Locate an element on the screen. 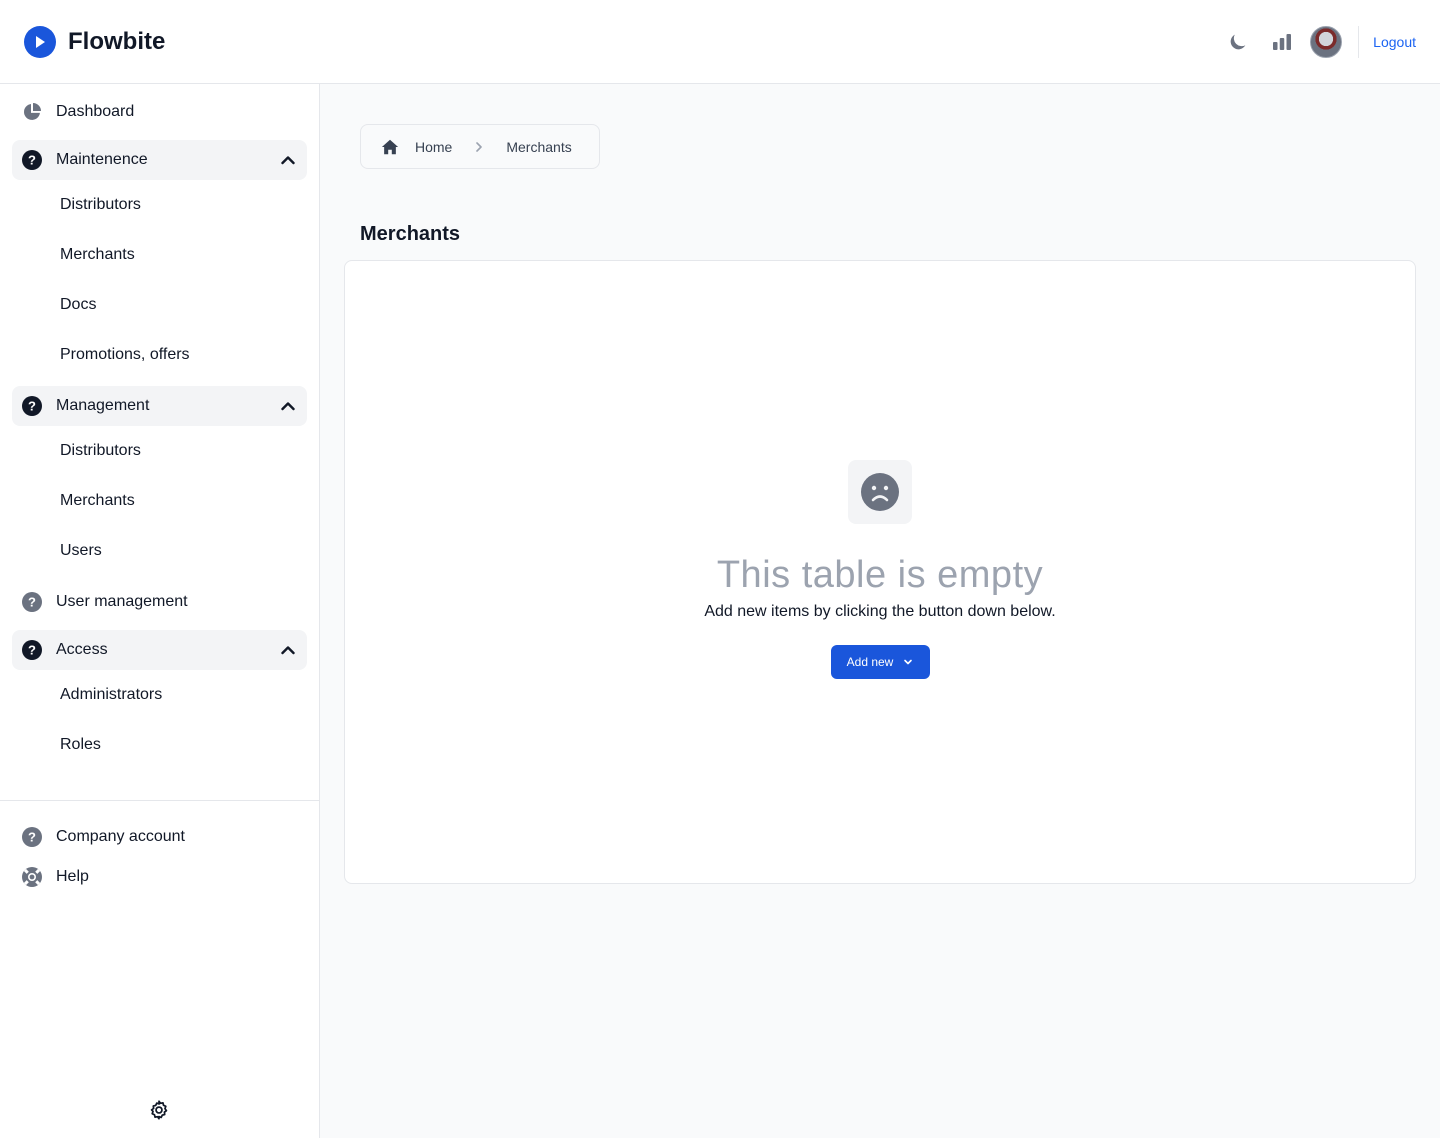 This screenshot has height=1138, width=1440. add-new-label: Add new is located at coordinates (870, 662).